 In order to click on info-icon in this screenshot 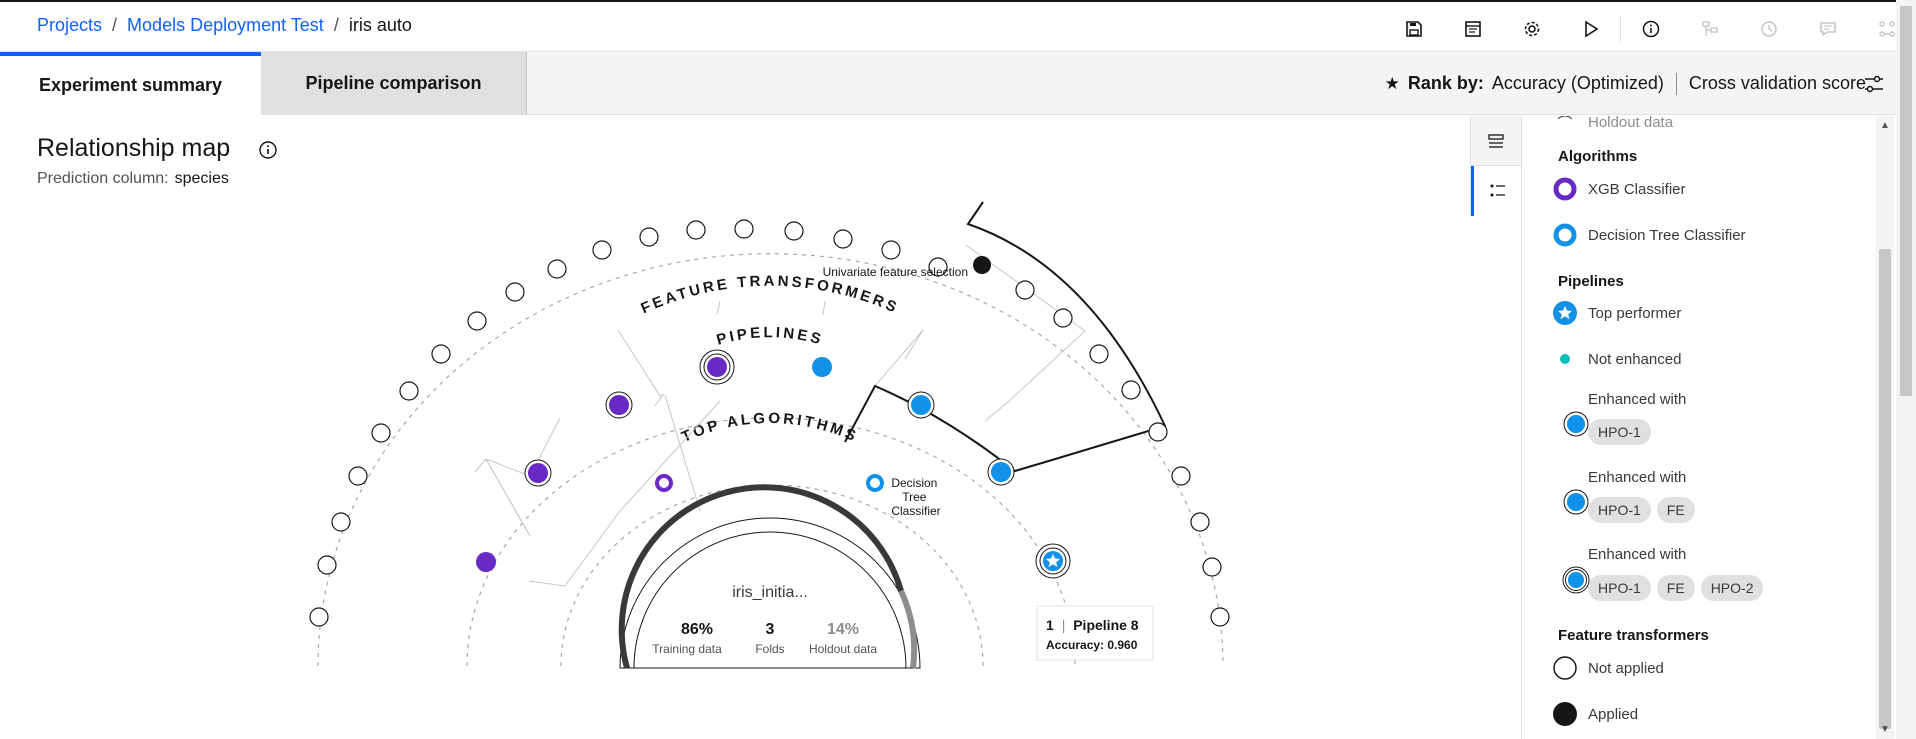, I will do `click(1650, 29)`.